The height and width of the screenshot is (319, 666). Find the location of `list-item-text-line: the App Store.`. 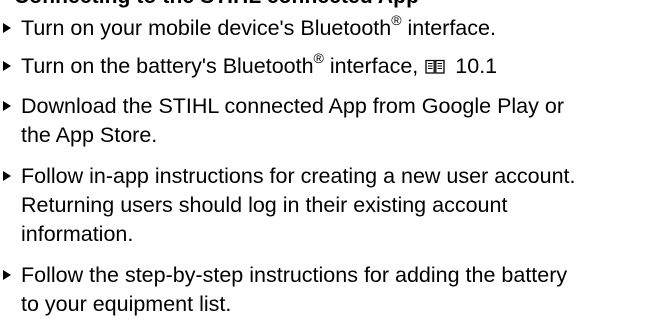

list-item-text-line: the App Store. is located at coordinates (89, 135).